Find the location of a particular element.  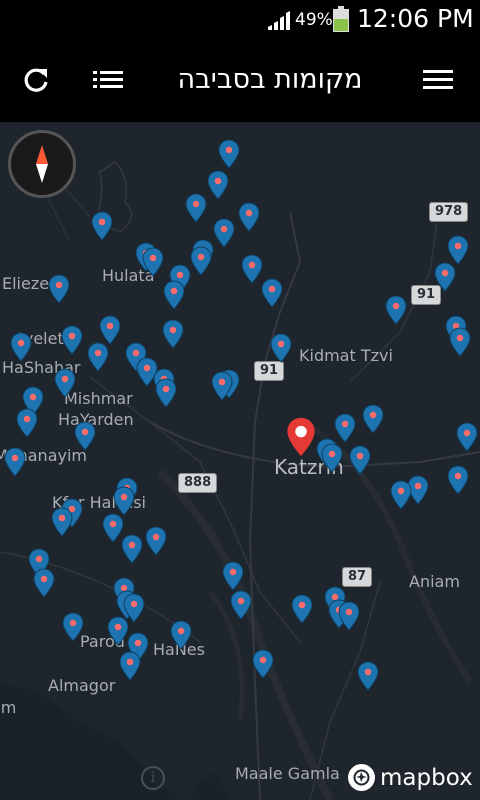

mapbox-wordmark: mapbox is located at coordinates (426, 777).